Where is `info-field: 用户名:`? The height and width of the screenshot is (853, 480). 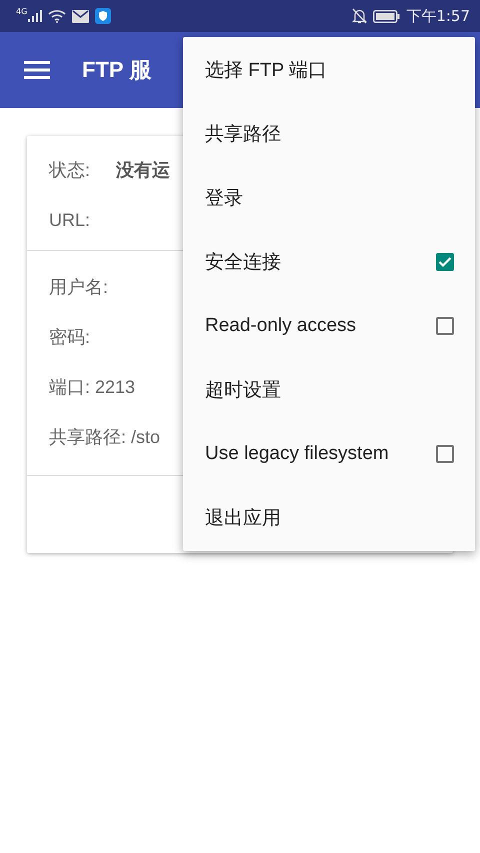 info-field: 用户名: is located at coordinates (78, 287).